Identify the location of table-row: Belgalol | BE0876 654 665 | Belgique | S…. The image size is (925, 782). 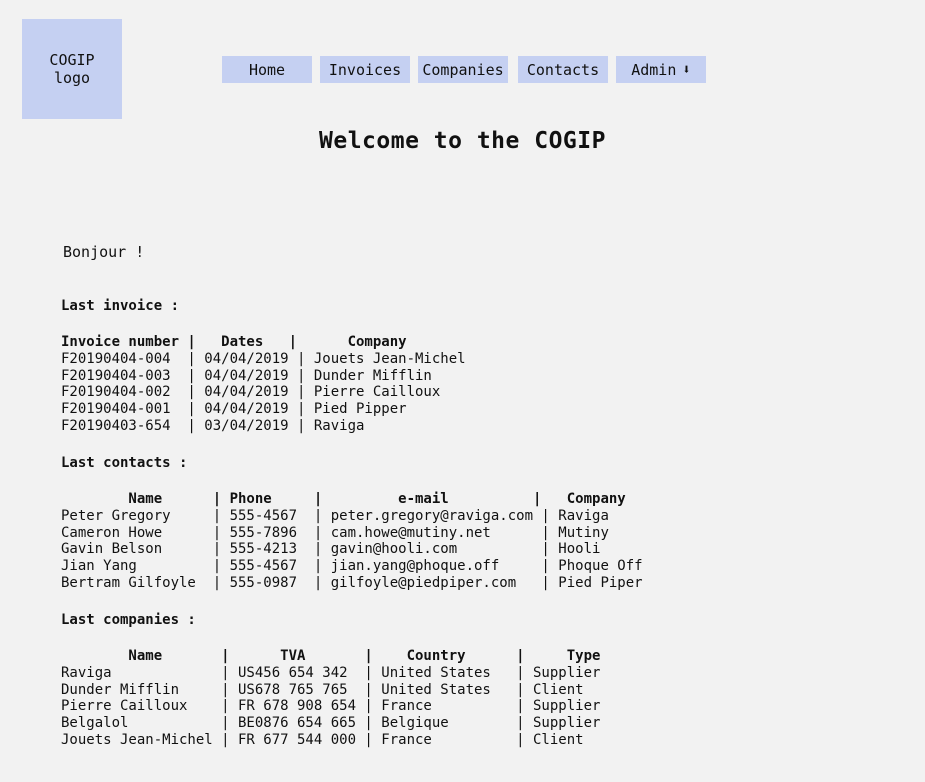
(331, 723).